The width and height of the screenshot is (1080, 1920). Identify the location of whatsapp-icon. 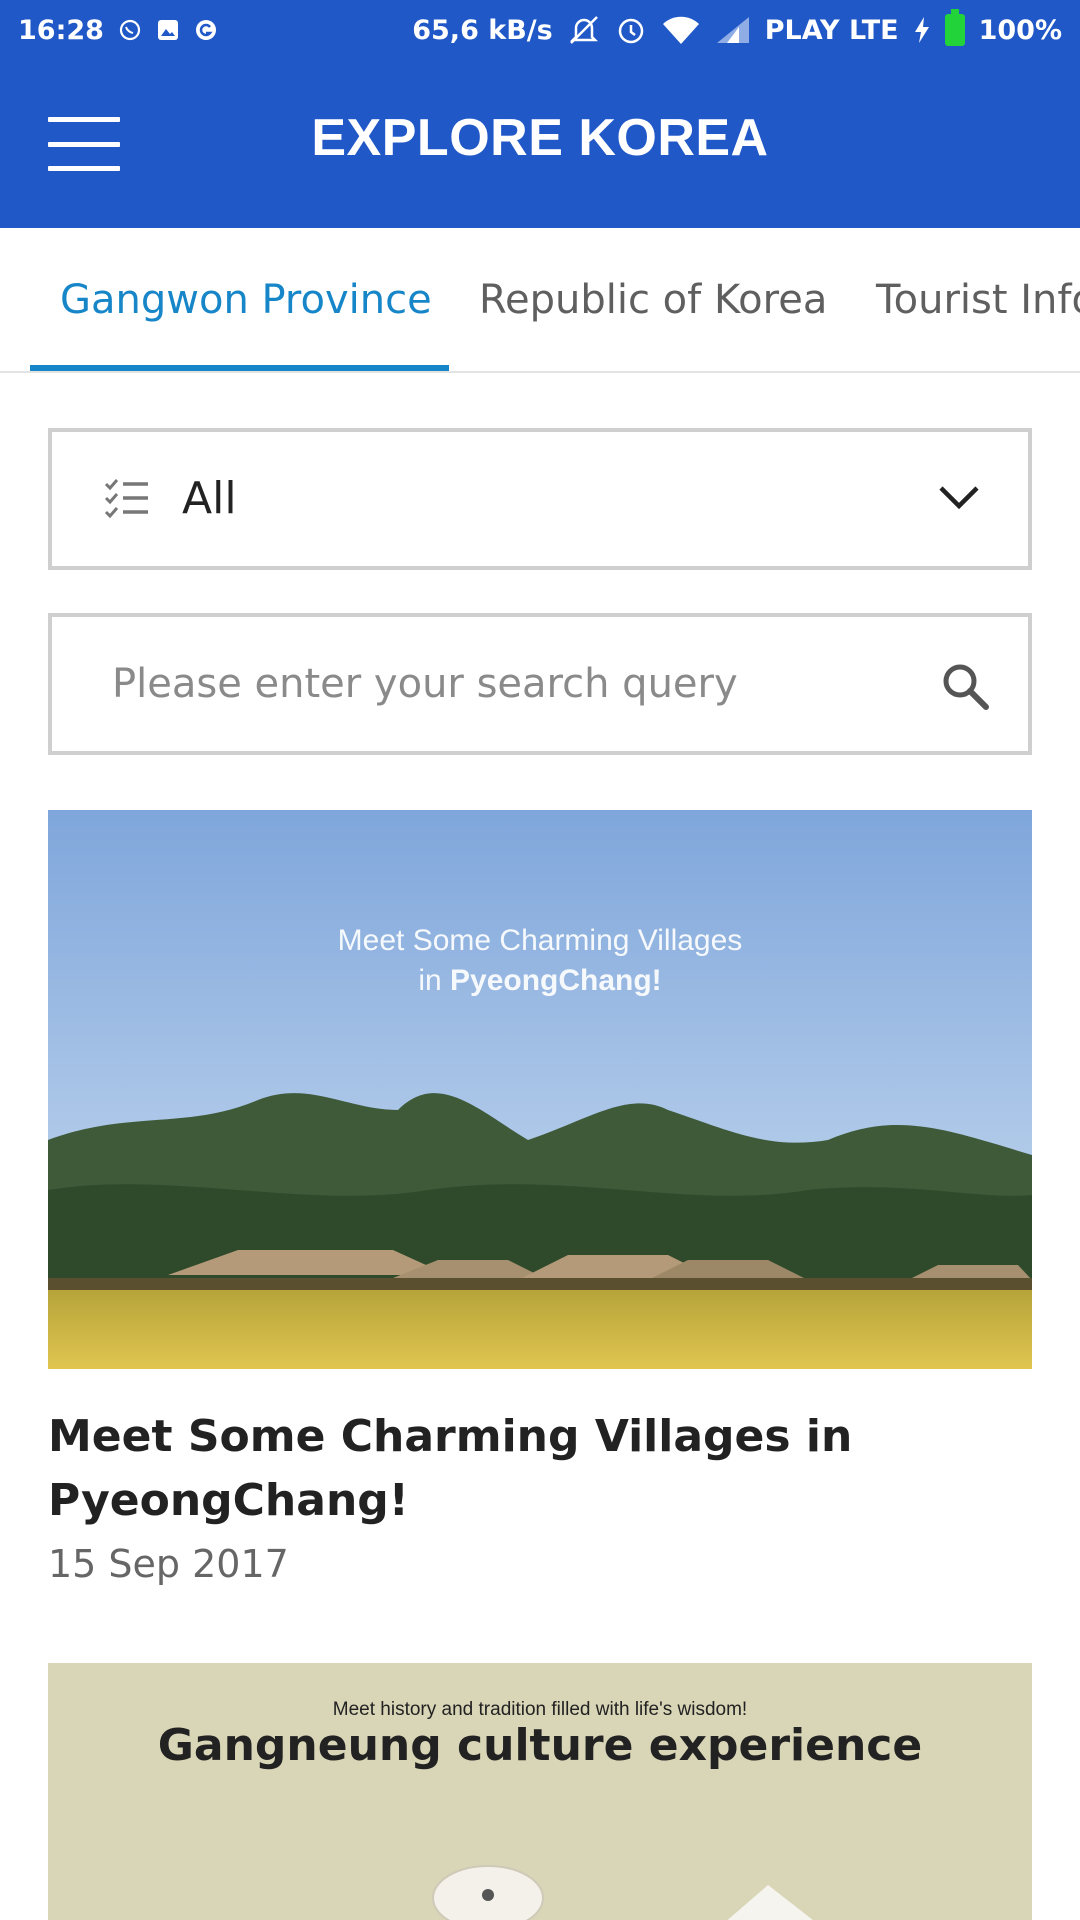
(130, 30).